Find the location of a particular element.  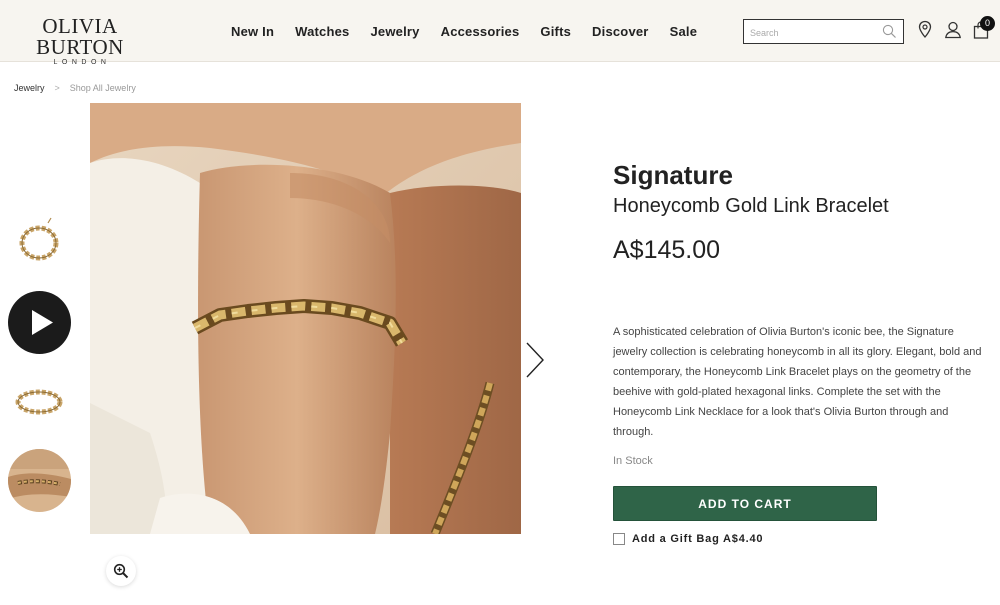

breadcrumb-current: Shop All Jewelry is located at coordinates (103, 88).